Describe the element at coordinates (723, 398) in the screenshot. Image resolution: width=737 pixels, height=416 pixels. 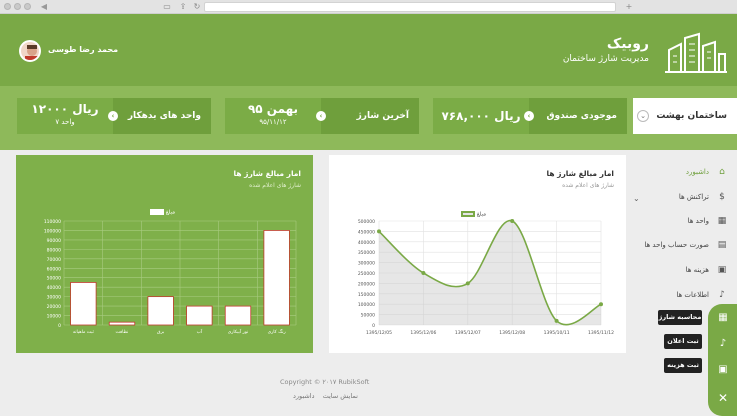
I see `close-icon: ✕` at that location.